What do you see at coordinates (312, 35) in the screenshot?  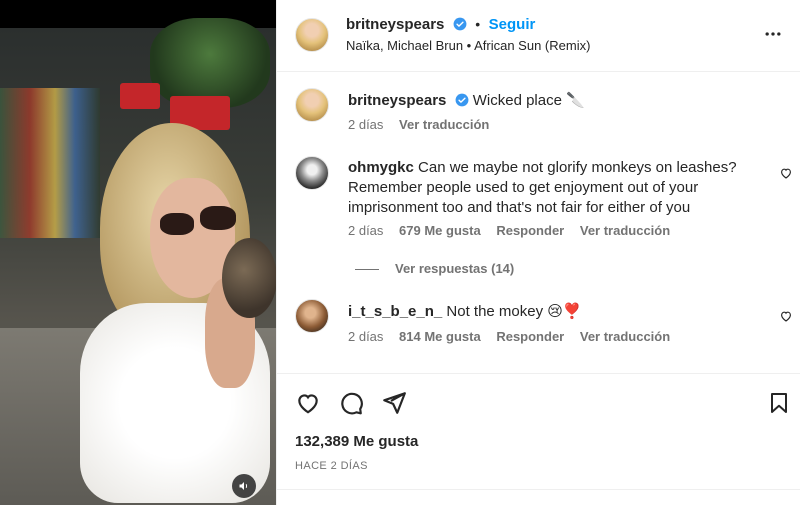 I see `owner-avatar` at bounding box center [312, 35].